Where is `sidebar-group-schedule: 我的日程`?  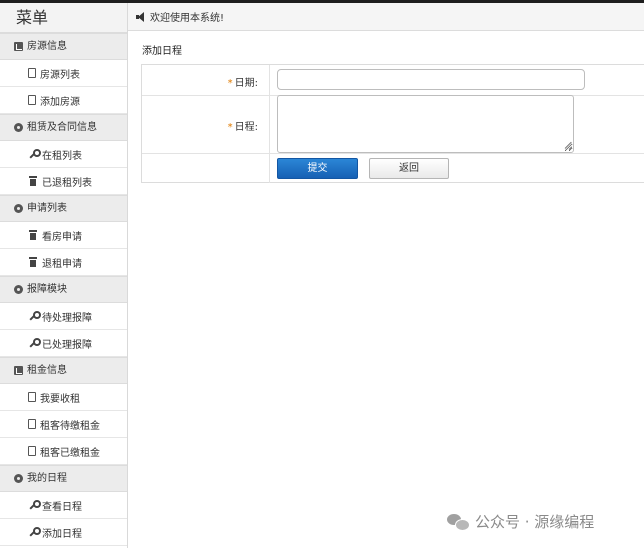
sidebar-group-schedule: 我的日程 is located at coordinates (63, 478).